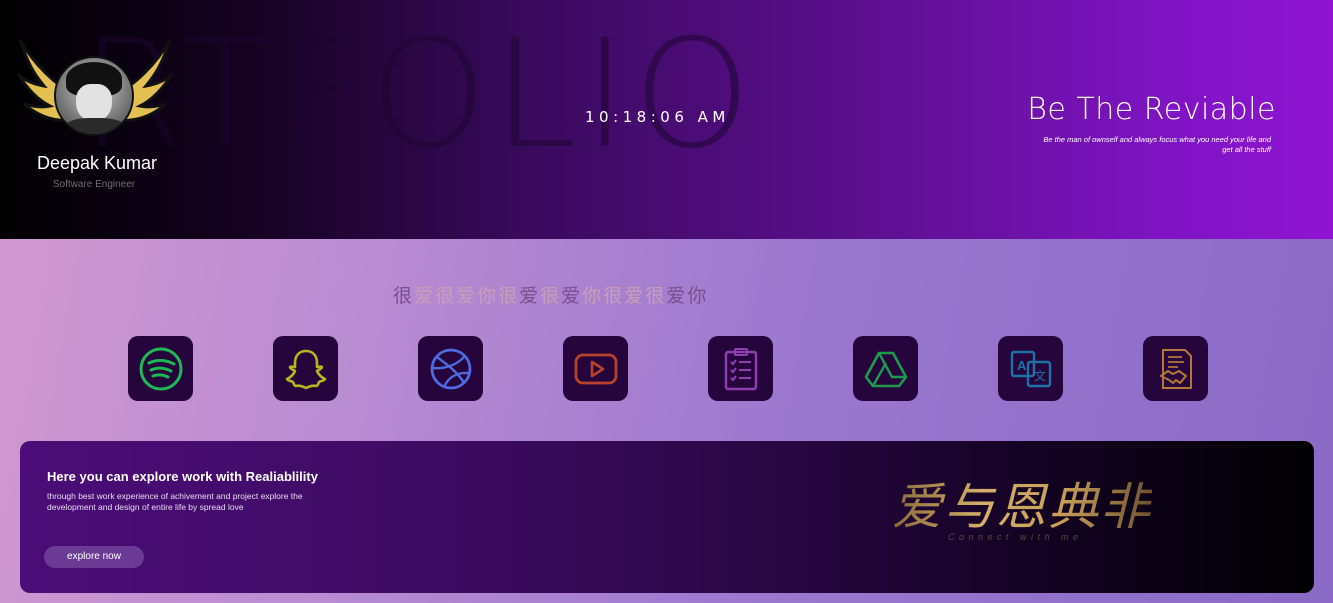  What do you see at coordinates (419, 95) in the screenshot?
I see `background-word: RTFOLIO` at bounding box center [419, 95].